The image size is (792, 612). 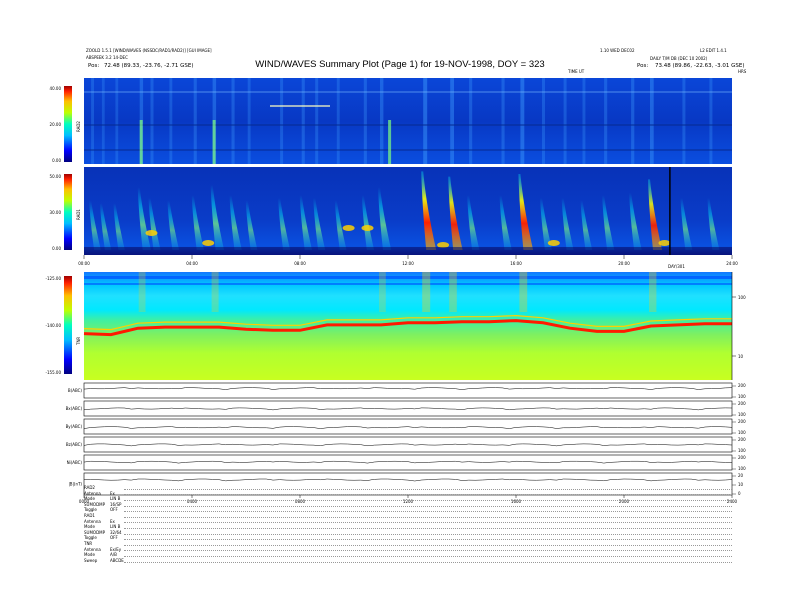 What do you see at coordinates (699, 66) in the screenshot?
I see `header-right-pos-value: 73.48 (89.86, -22.63, -3.01 GSE)` at bounding box center [699, 66].